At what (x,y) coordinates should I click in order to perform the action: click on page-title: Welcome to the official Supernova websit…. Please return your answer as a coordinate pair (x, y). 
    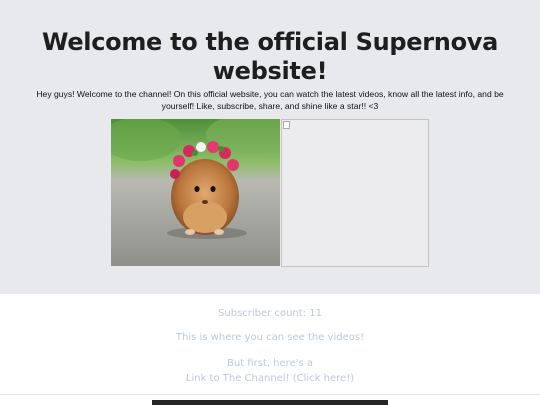
    Looking at the image, I should click on (270, 56).